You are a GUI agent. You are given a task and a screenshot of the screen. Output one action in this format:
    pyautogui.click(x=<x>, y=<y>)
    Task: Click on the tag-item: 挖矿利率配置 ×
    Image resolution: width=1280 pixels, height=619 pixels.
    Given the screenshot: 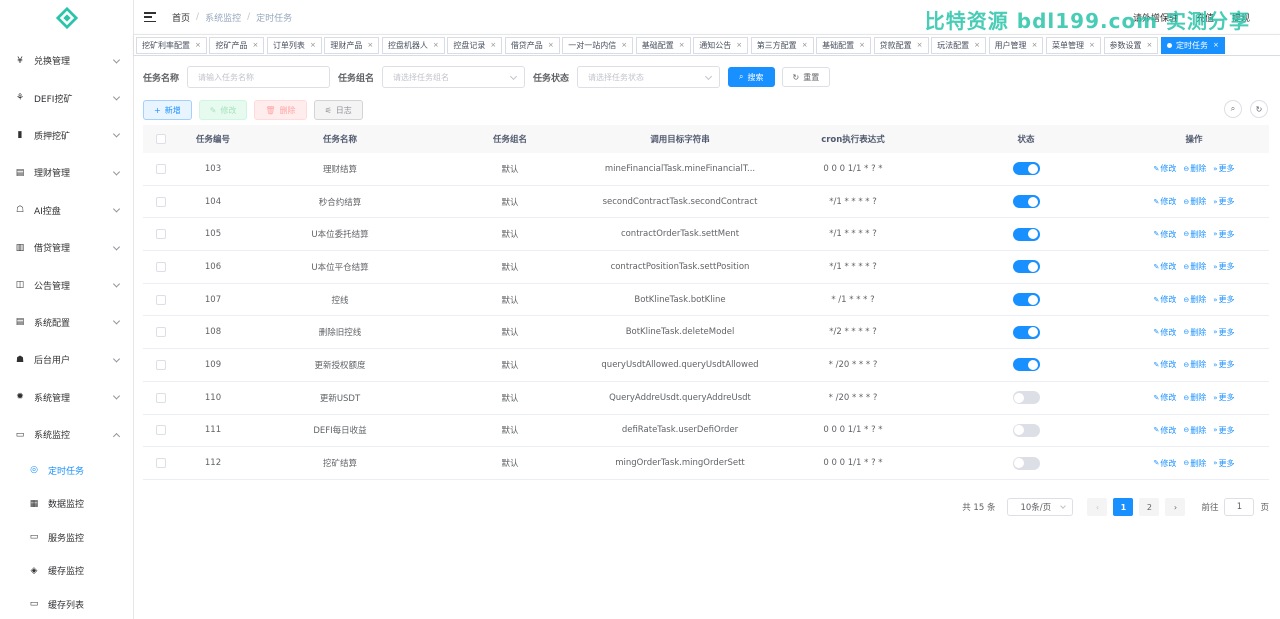 What is the action you would take?
    pyautogui.click(x=171, y=45)
    